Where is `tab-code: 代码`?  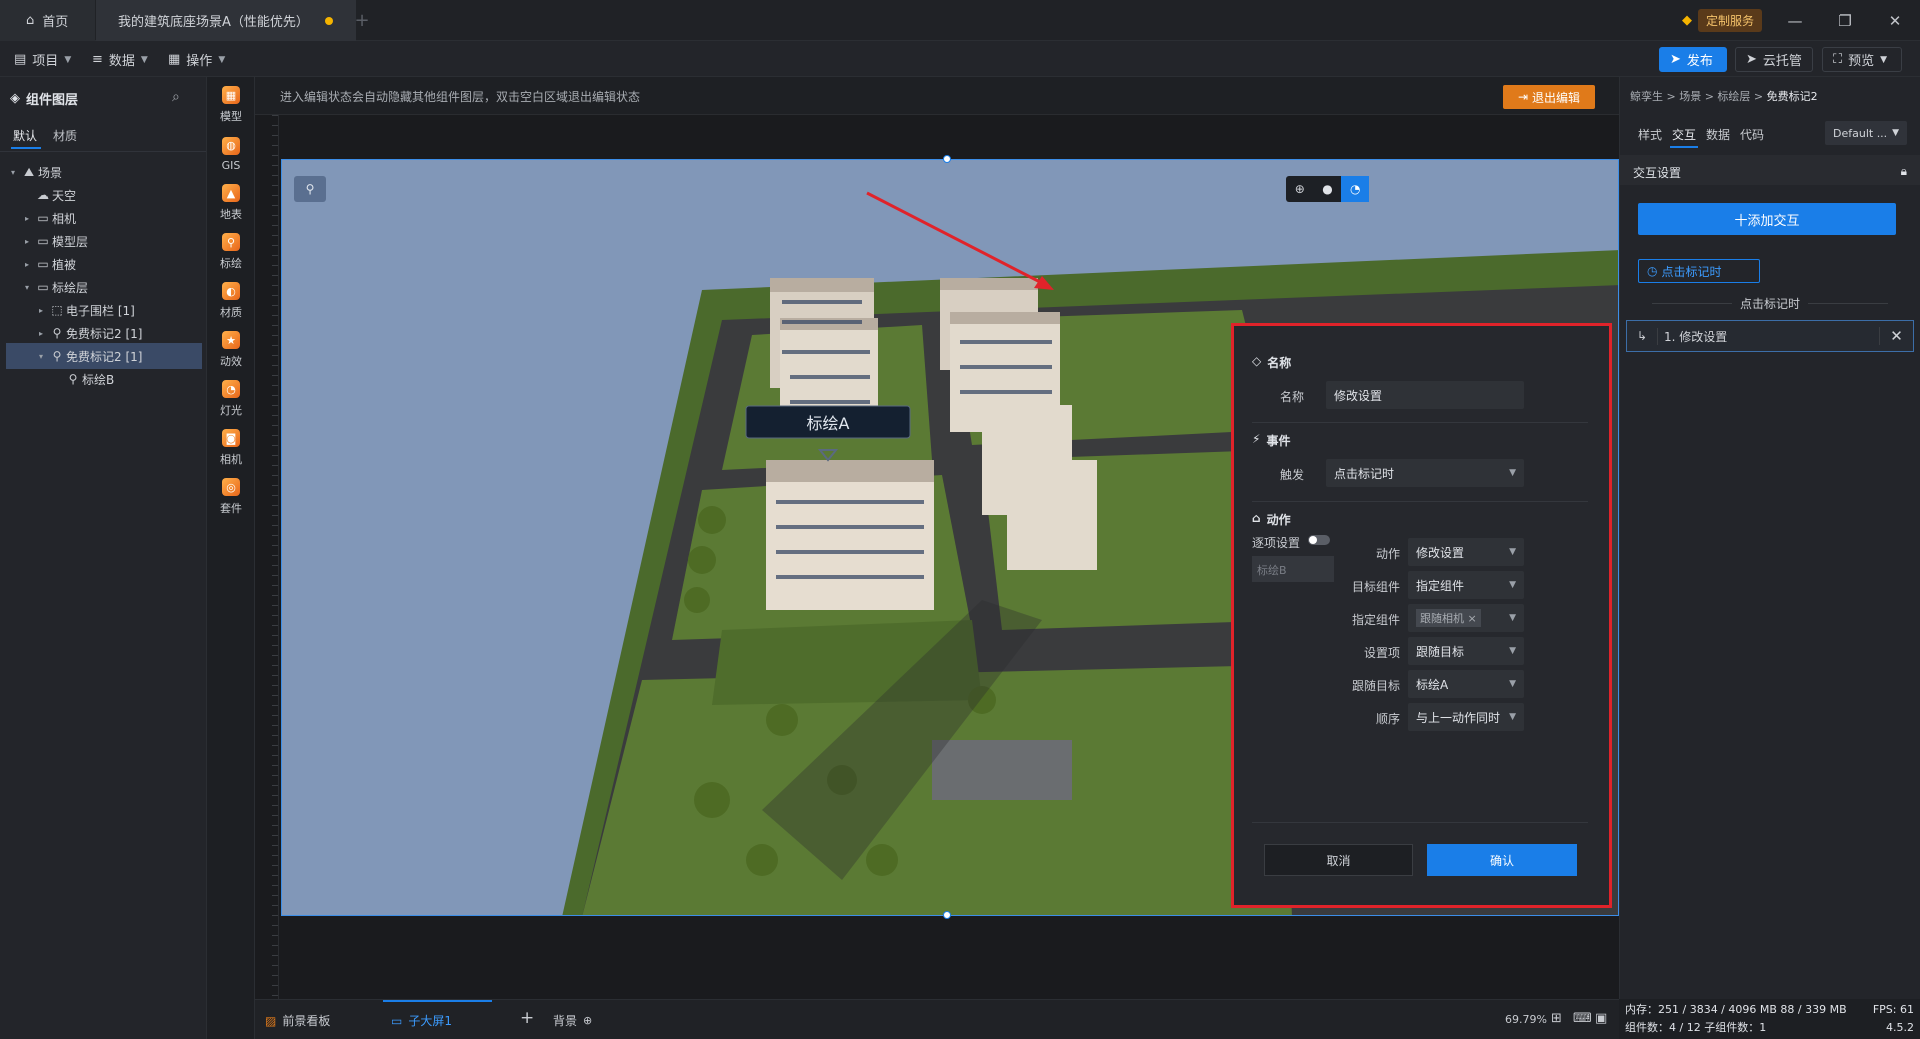 tab-code: 代码 is located at coordinates (1752, 134).